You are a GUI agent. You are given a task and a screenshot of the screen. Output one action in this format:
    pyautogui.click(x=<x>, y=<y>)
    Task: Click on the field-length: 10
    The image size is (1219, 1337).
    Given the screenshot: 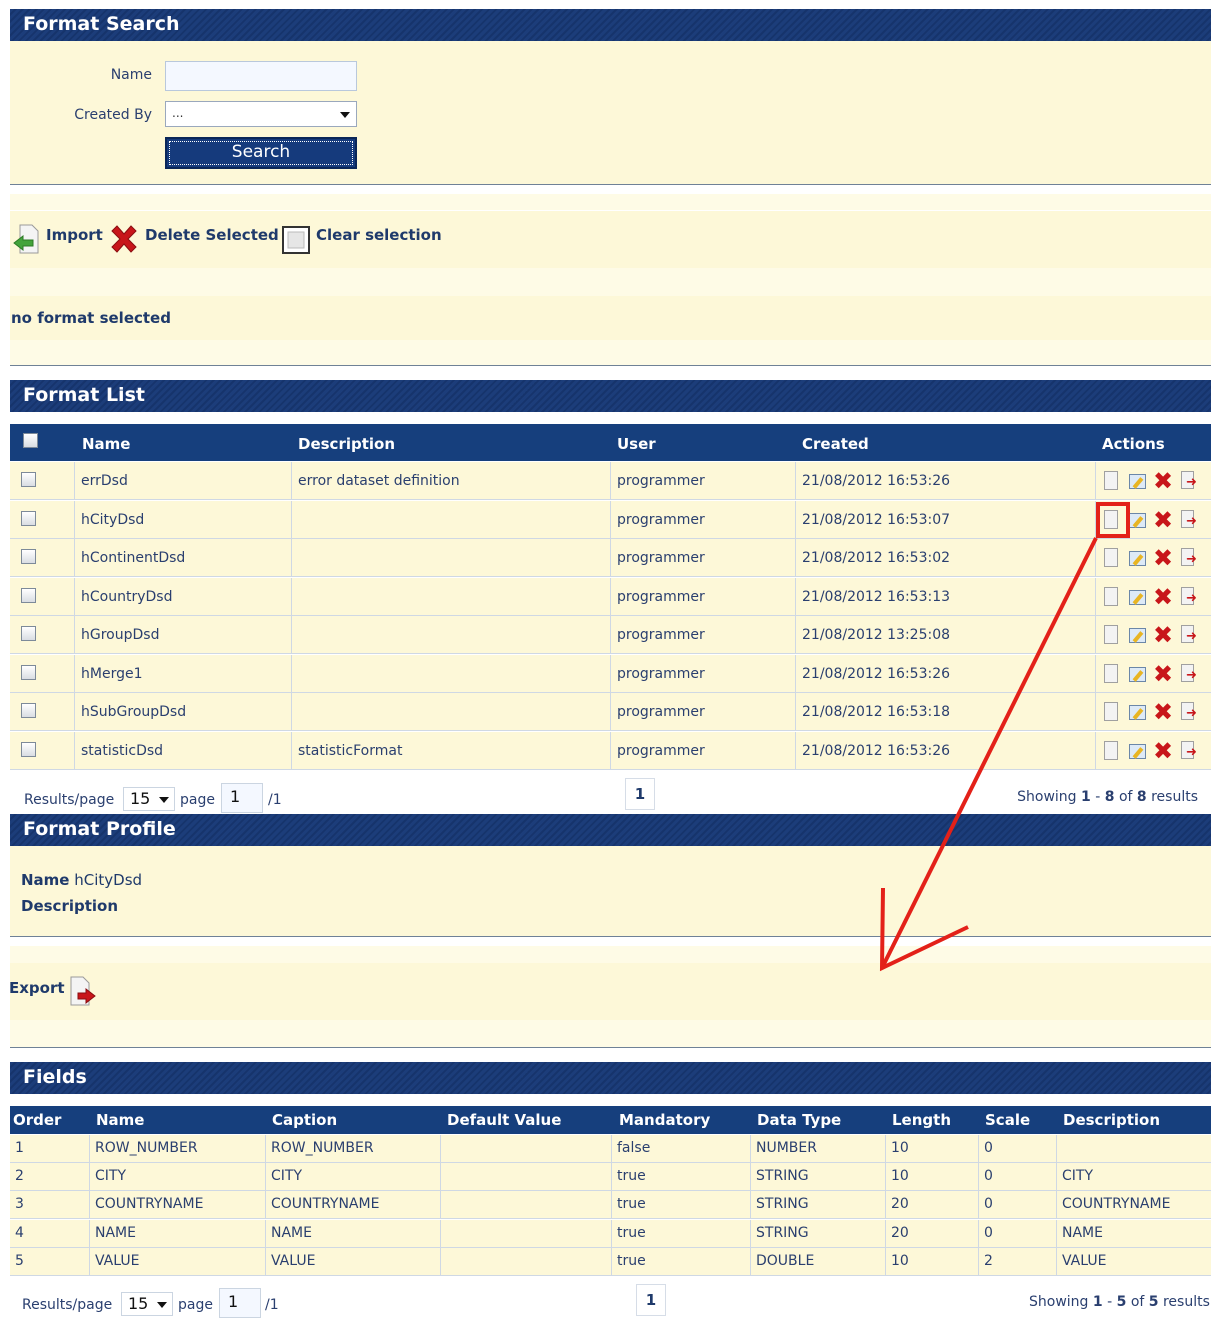 What is the action you would take?
    pyautogui.click(x=932, y=1177)
    